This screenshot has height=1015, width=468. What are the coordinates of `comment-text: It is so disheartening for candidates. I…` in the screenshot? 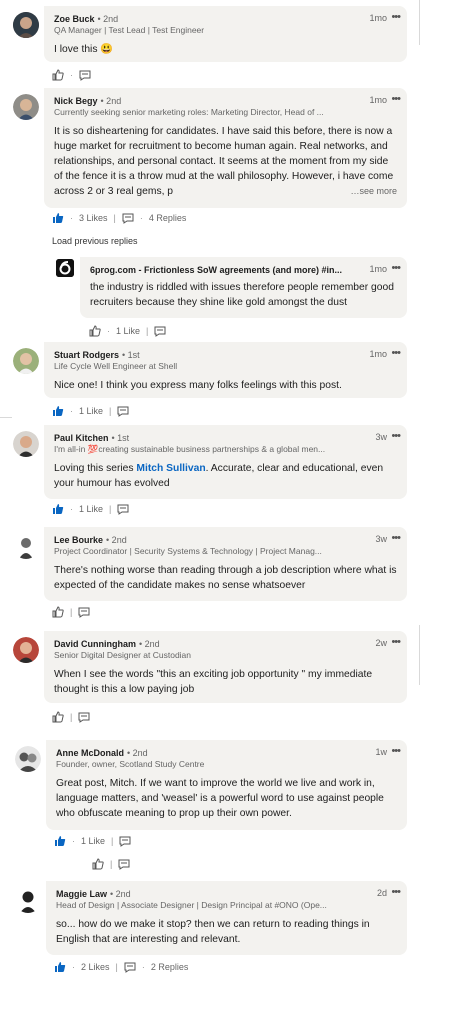 It's located at (225, 161).